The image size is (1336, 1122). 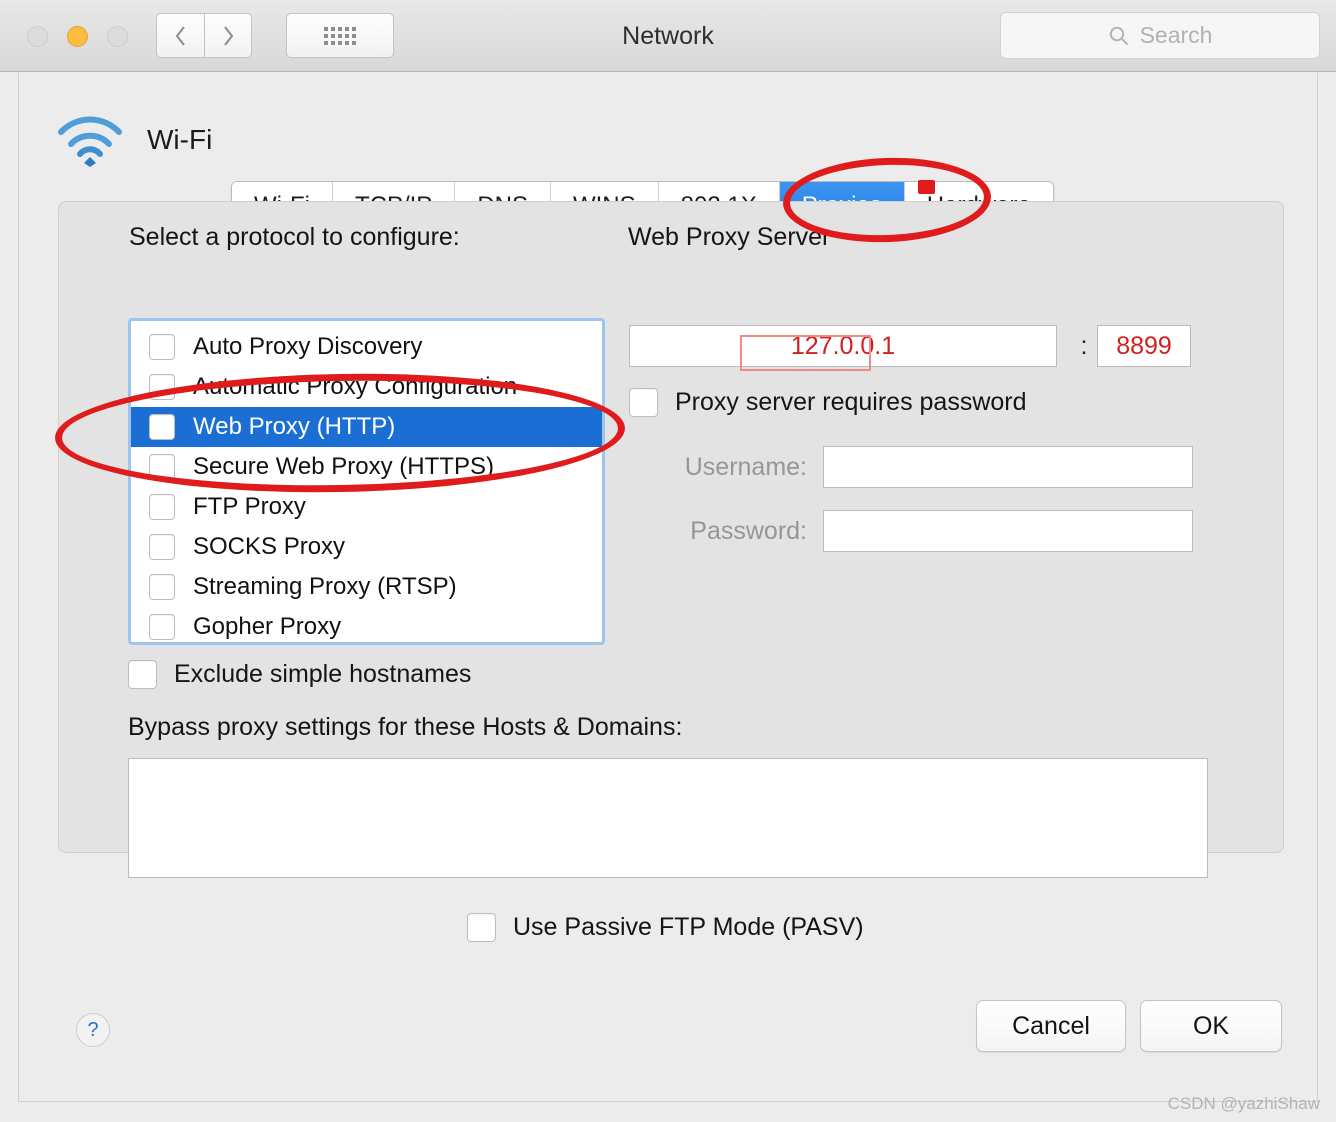 I want to click on username-label: Username:, so click(x=745, y=466).